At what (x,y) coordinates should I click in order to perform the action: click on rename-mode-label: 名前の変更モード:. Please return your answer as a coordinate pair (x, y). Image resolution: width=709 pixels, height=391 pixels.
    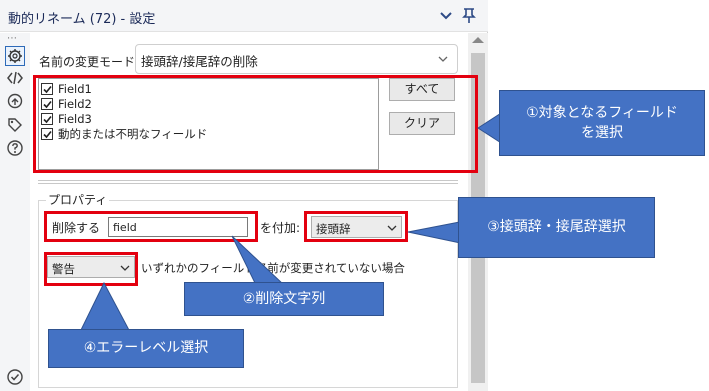
    Looking at the image, I should click on (89, 62).